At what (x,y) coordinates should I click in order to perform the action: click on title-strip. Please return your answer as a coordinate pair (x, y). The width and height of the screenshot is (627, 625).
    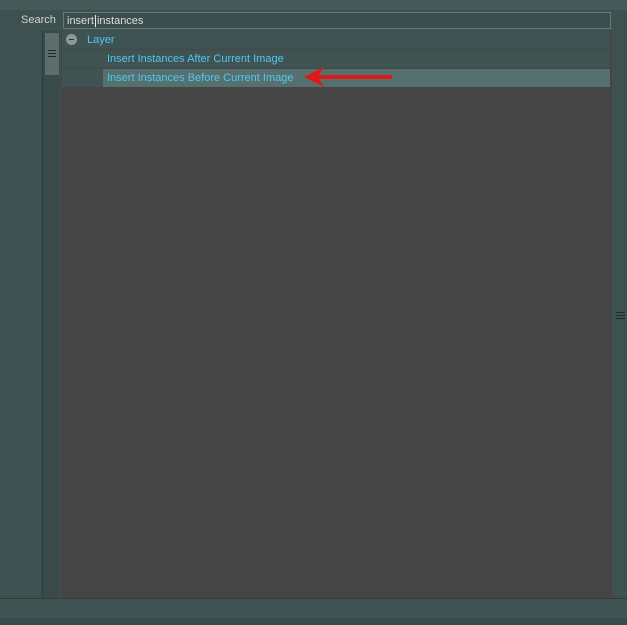
    Looking at the image, I should click on (313, 5).